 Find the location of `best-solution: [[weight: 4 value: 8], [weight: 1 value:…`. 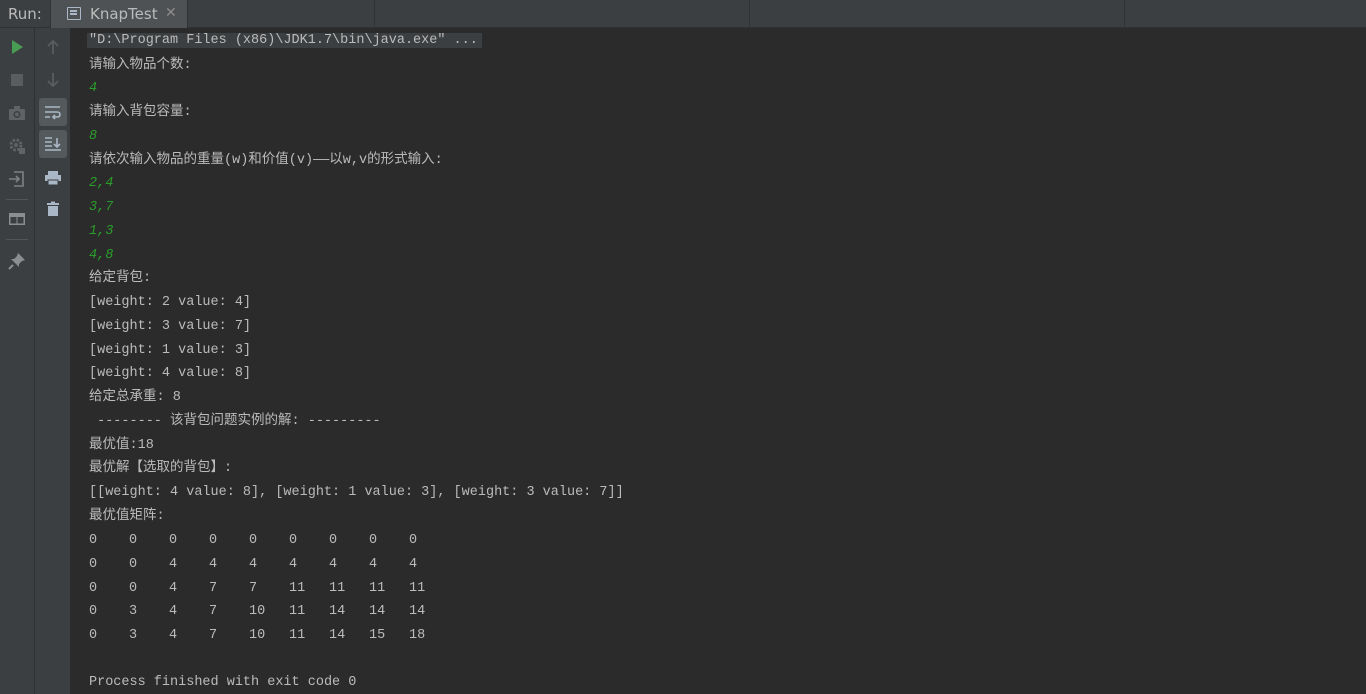

best-solution: [[weight: 4 value: 8], [weight: 1 value:… is located at coordinates (356, 492).